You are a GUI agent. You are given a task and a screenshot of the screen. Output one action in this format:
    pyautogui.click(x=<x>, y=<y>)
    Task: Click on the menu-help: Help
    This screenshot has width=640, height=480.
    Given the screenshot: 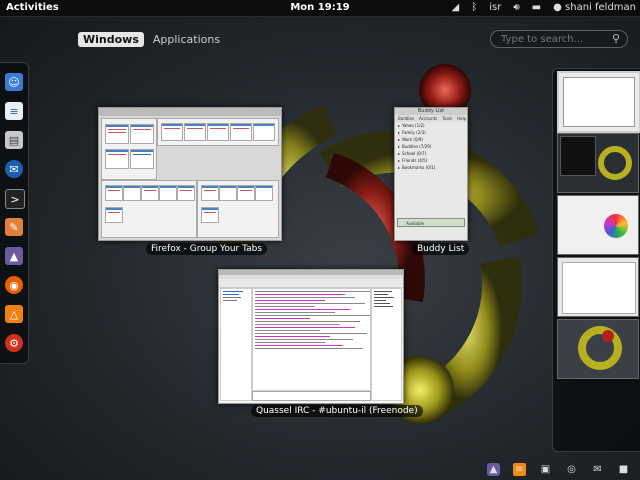 What is the action you would take?
    pyautogui.click(x=462, y=118)
    